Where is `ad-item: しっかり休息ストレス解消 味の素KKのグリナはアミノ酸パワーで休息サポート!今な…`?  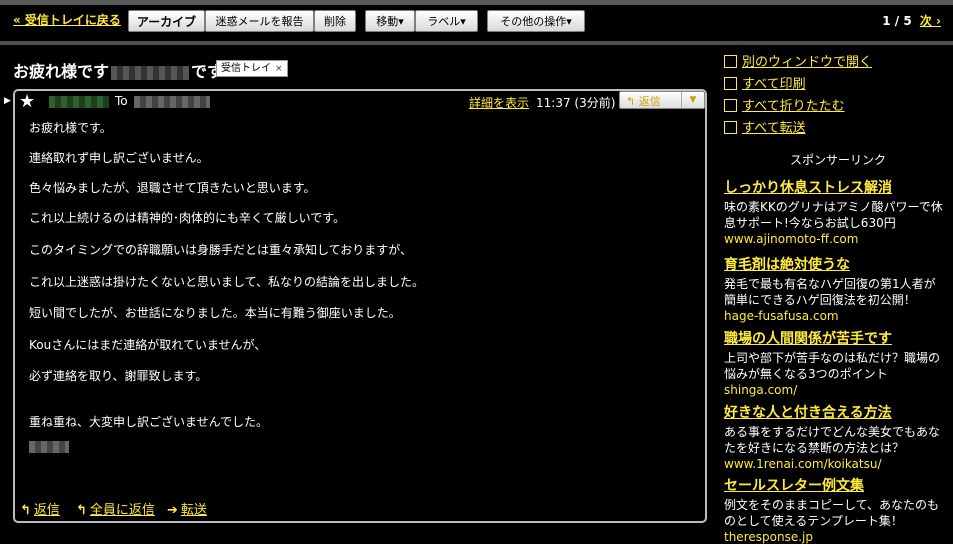
ad-item: しっかり休息ストレス解消 味の素KKのグリナはアミノ酸パワーで休息サポート!今な… is located at coordinates (834, 211).